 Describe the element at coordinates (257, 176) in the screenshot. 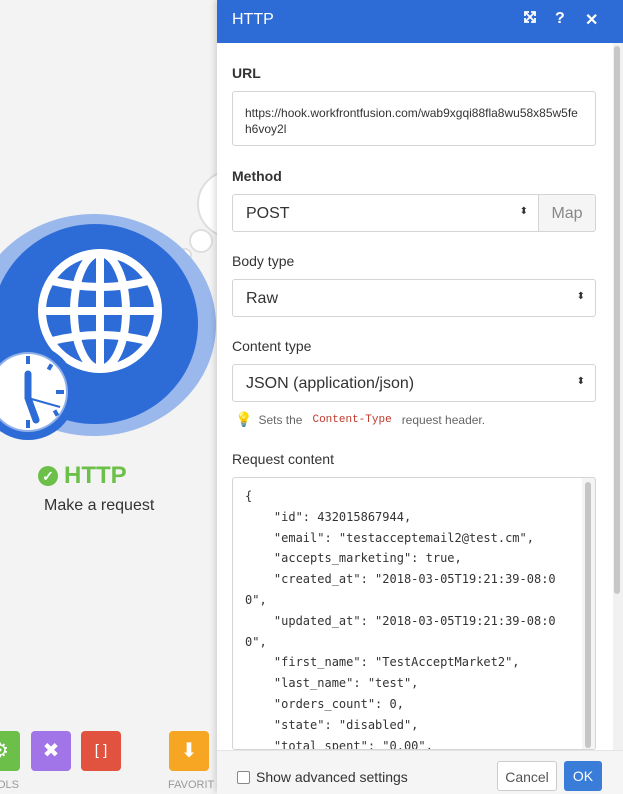

I see `method-label: Method` at that location.